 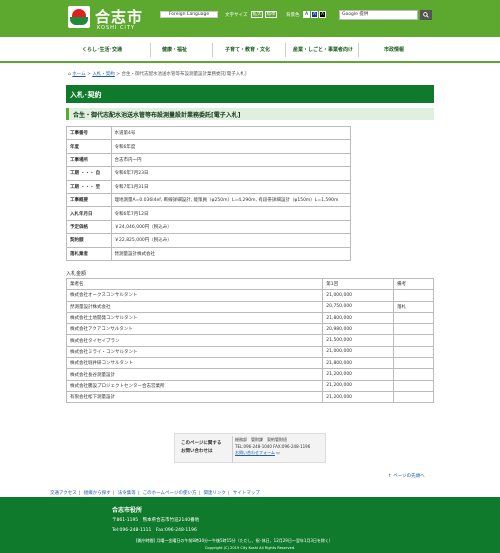 I want to click on footer-city-hall: 合志市役所, so click(x=127, y=510).